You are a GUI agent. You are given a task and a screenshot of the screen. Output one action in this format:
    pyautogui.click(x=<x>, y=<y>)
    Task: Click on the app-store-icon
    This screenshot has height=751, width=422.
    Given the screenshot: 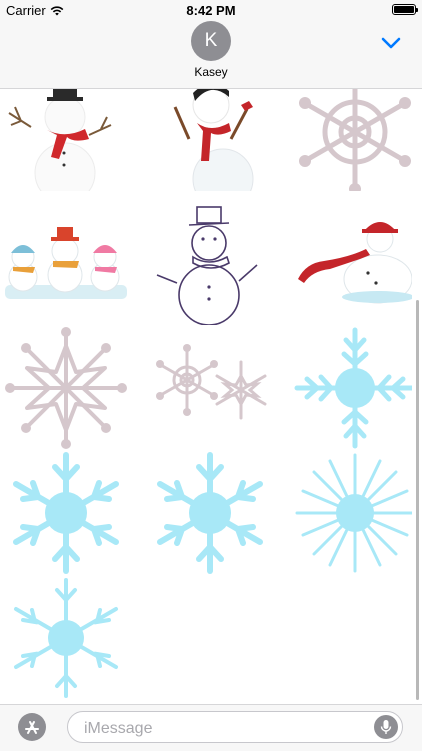 What is the action you would take?
    pyautogui.click(x=32, y=727)
    